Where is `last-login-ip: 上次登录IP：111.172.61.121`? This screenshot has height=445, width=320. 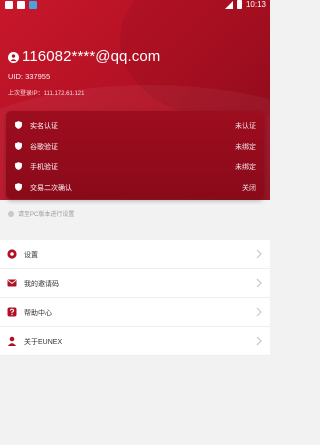 last-login-ip: 上次登录IP：111.172.61.121 is located at coordinates (46, 94).